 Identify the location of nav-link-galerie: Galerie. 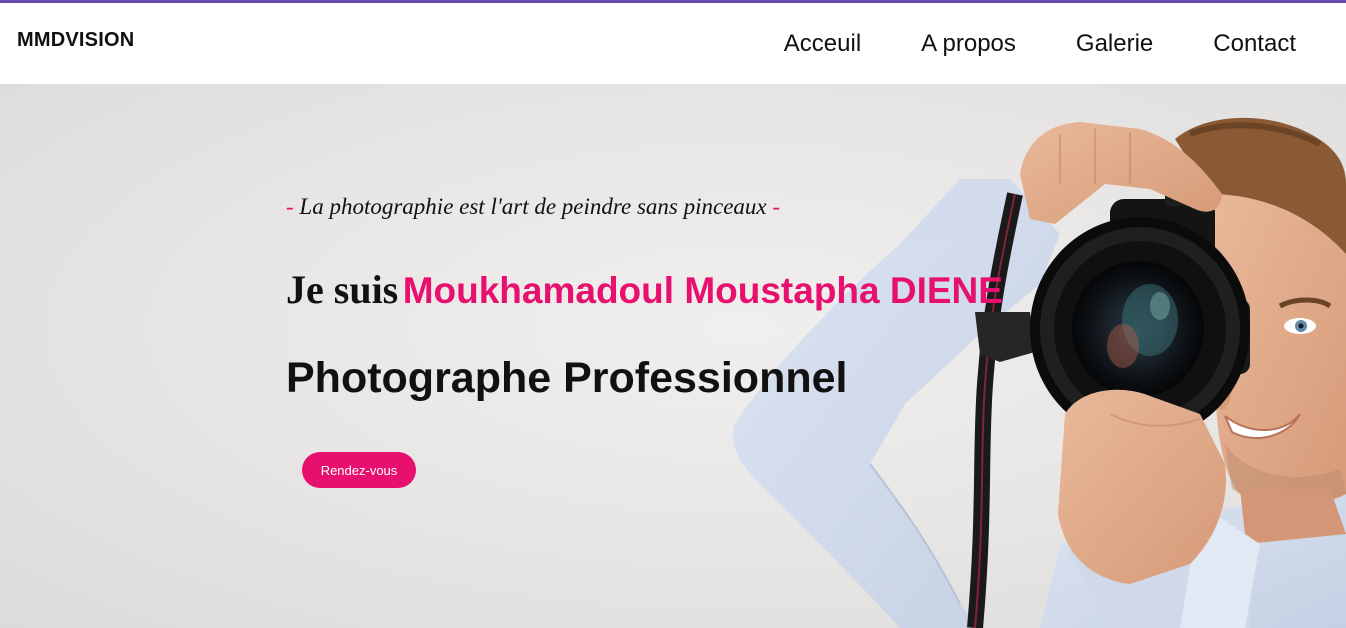
(1114, 44).